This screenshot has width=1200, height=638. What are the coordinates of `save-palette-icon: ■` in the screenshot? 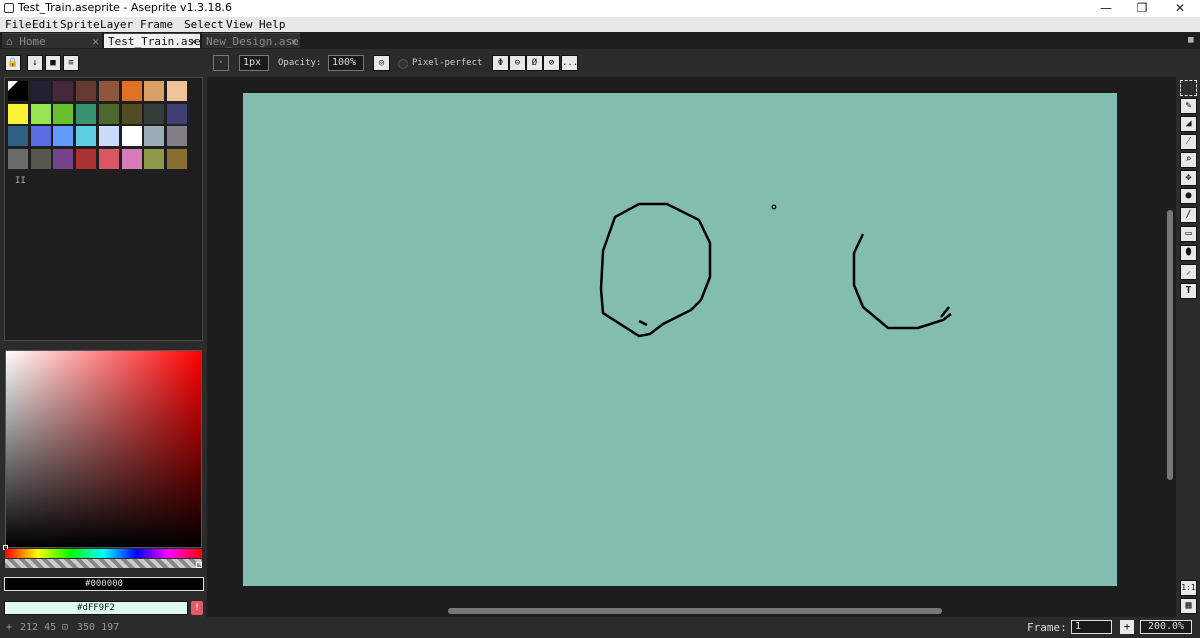 It's located at (53, 63).